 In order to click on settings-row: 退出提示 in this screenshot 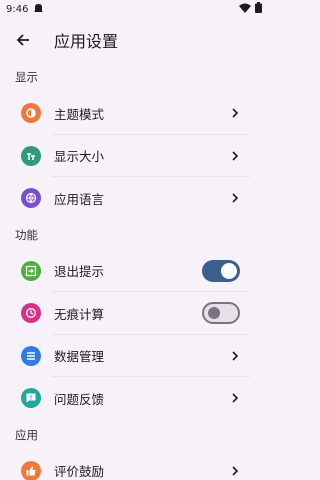, I will do `click(135, 271)`.